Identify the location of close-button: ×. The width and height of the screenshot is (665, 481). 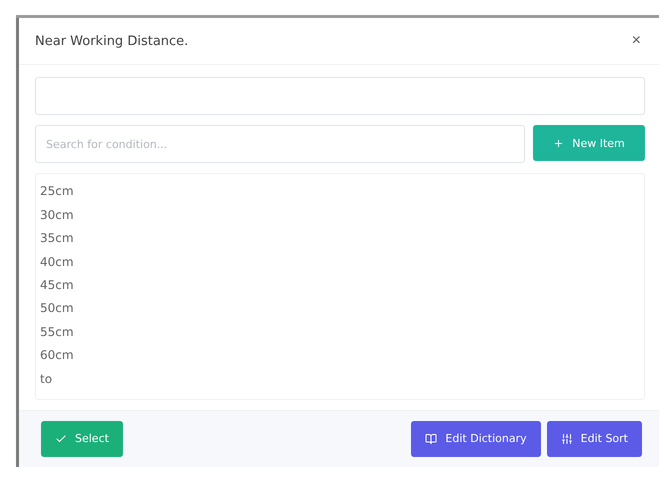
(636, 41).